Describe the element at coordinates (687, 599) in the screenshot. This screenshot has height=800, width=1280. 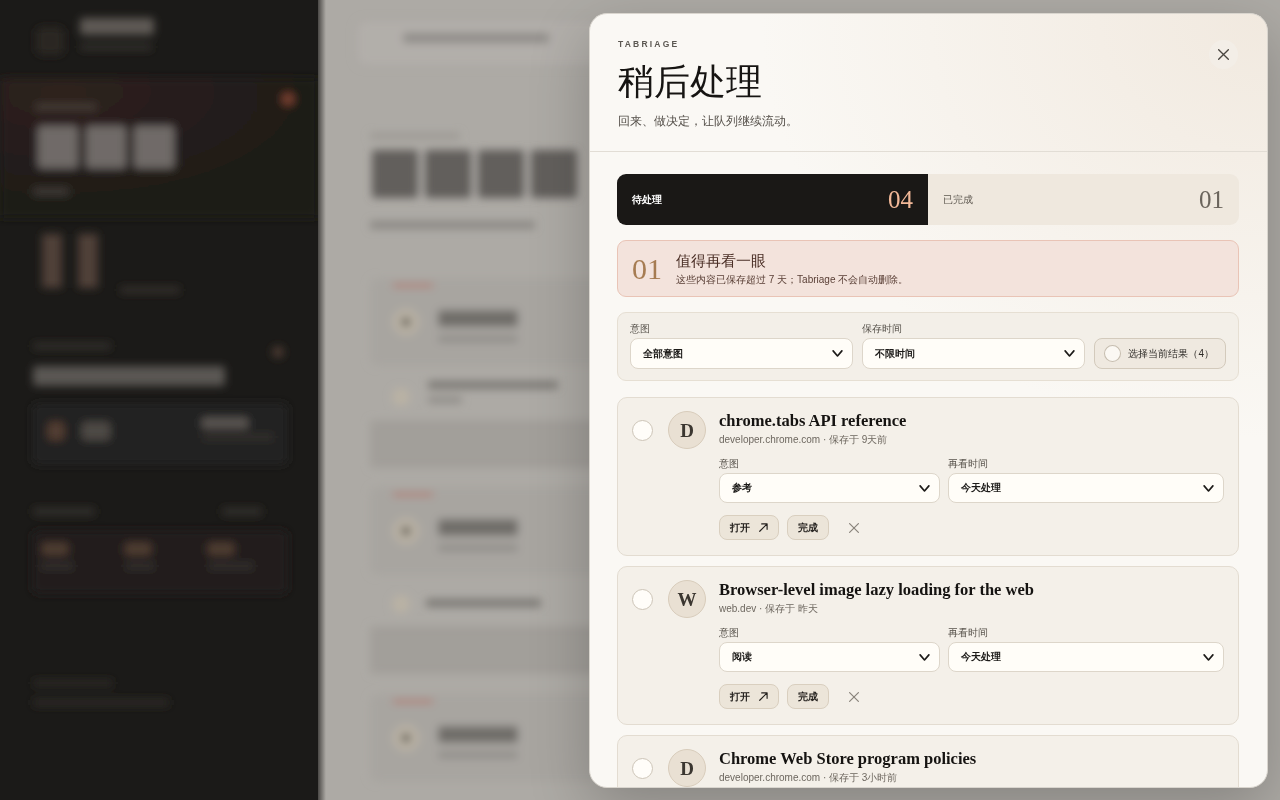
I see `site-initial-avatar: W` at that location.